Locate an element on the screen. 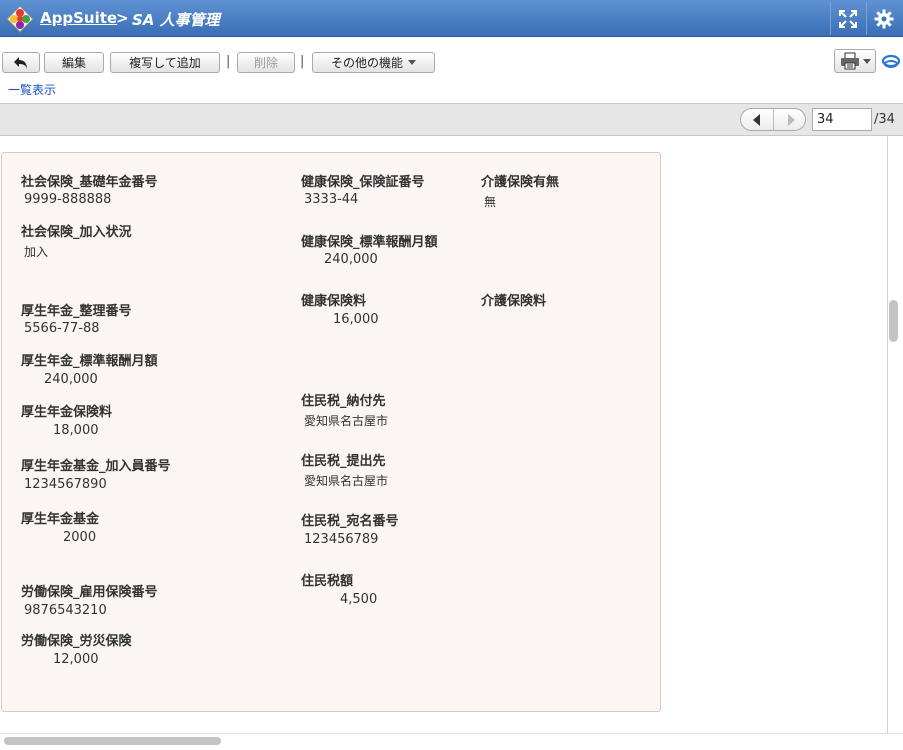 The width and height of the screenshot is (903, 750). record-pager is located at coordinates (773, 119).